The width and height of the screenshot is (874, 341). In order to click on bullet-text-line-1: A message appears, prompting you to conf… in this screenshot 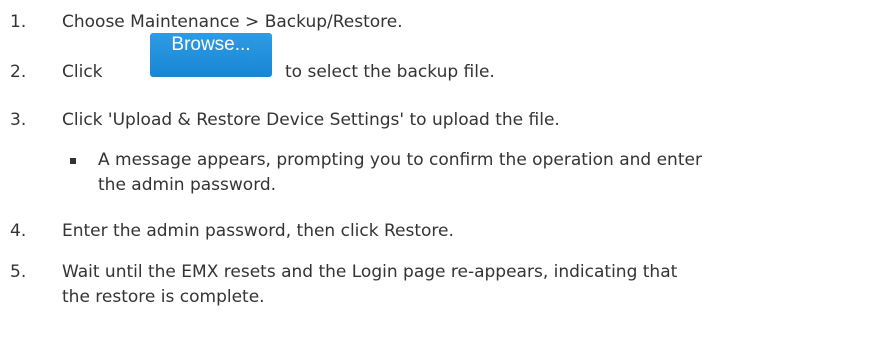, I will do `click(400, 160)`.